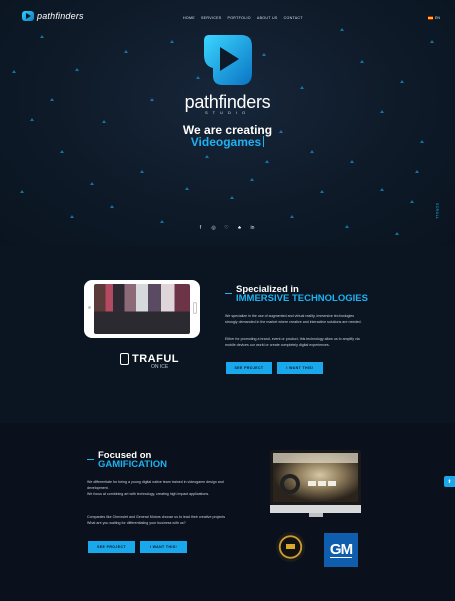 The image size is (455, 601). I want to click on typing-cursor, so click(264, 141).